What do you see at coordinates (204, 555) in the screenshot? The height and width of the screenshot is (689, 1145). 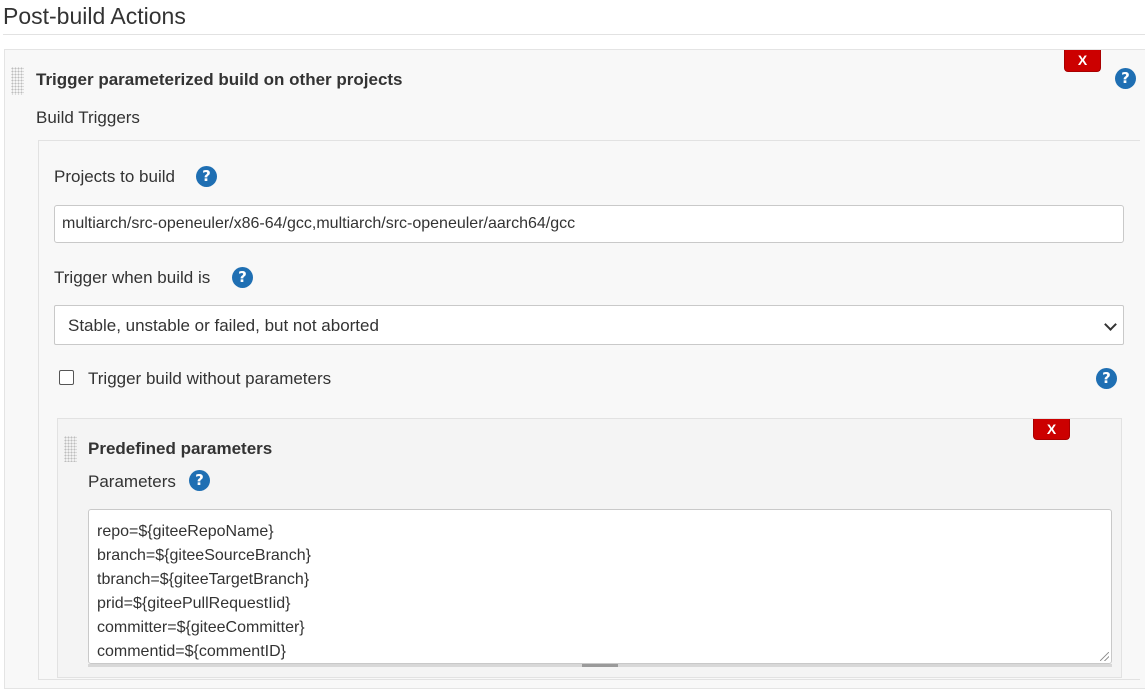 I see `parameter-line: branch=${giteeSourceBranch}` at bounding box center [204, 555].